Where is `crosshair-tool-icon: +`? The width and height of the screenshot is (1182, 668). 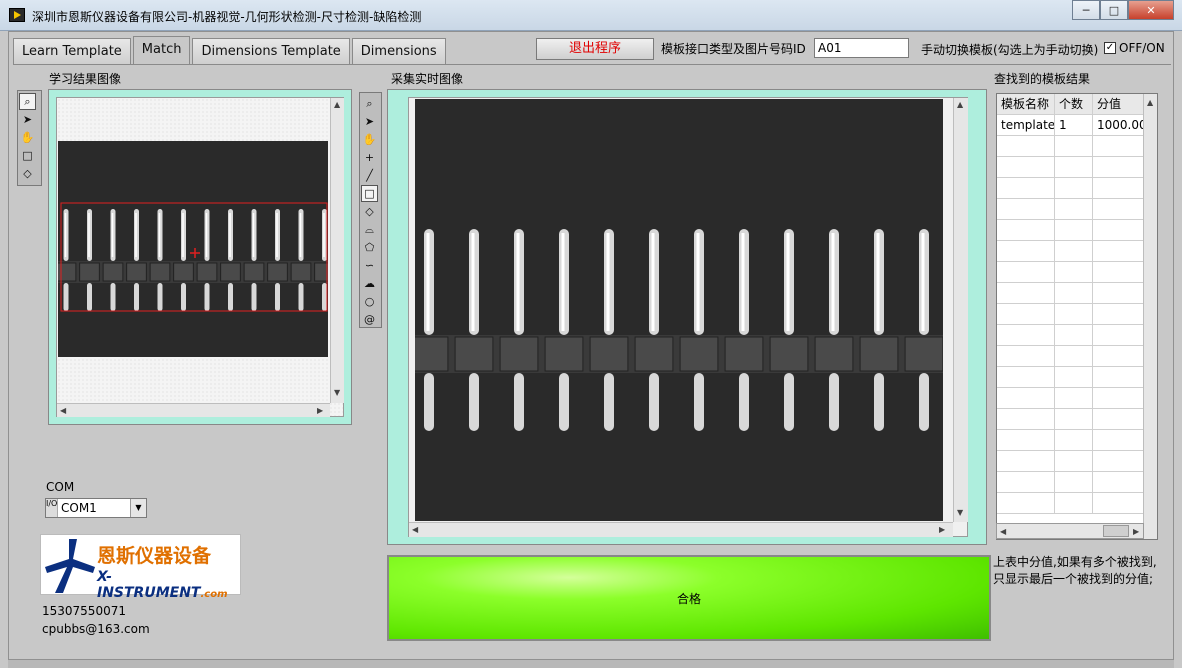
crosshair-tool-icon: + is located at coordinates (369, 157).